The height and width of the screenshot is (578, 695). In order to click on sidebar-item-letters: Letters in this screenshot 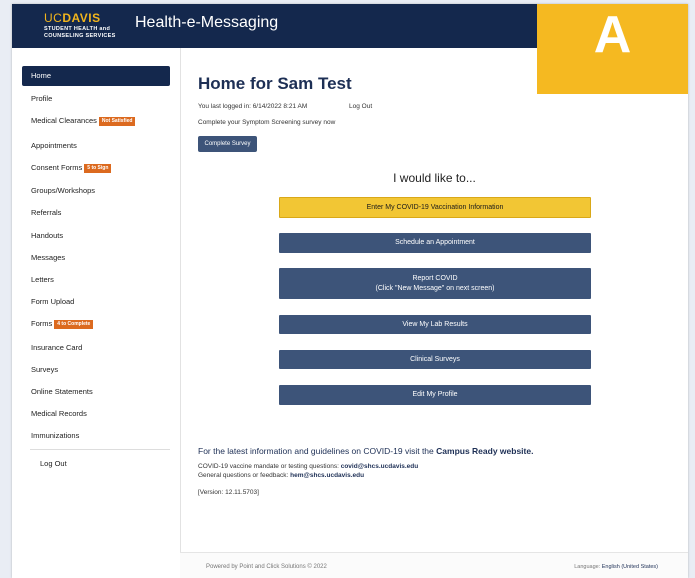, I will do `click(96, 280)`.